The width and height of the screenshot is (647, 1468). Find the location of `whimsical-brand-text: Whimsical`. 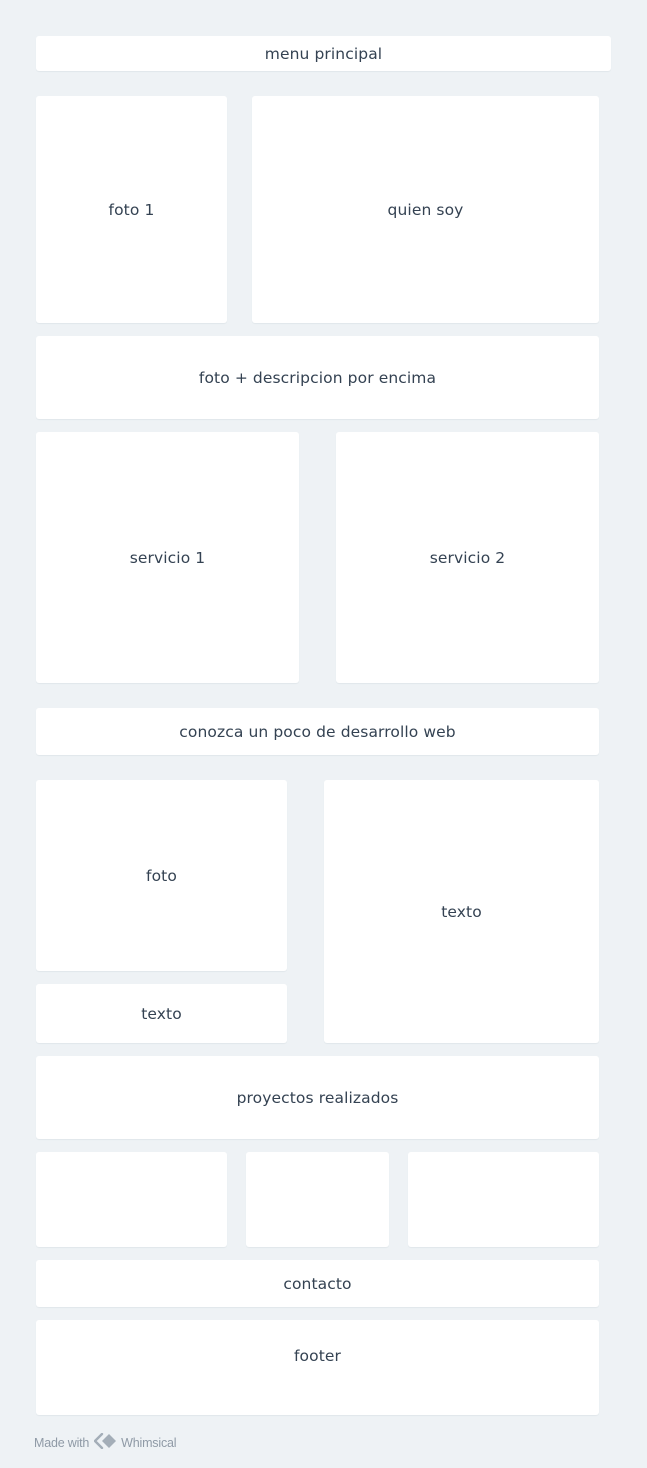

whimsical-brand-text: Whimsical is located at coordinates (149, 1442).